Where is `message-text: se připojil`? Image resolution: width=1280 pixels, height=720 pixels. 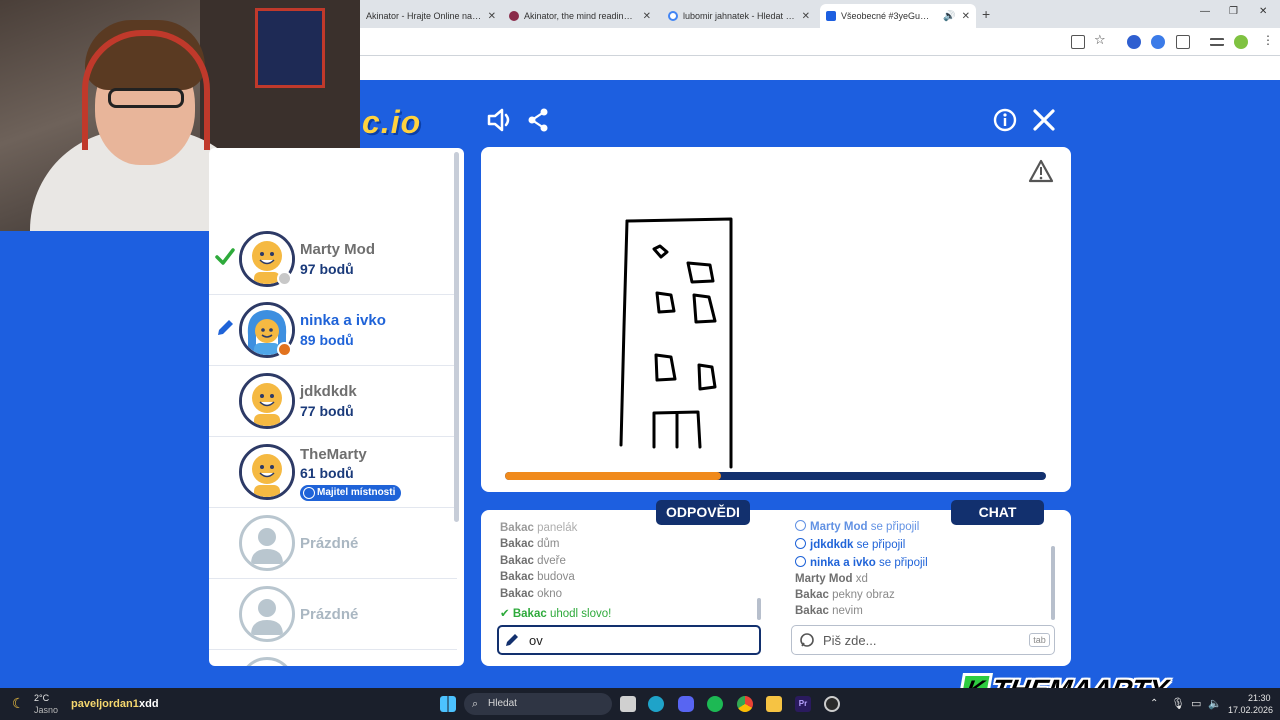 message-text: se připojil is located at coordinates (881, 545).